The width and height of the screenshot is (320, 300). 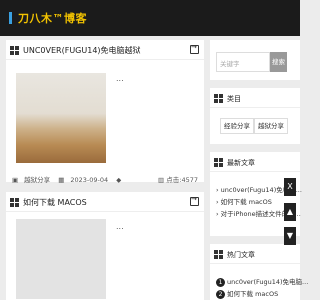 I want to click on post-views: ▥ 点击:4577, so click(x=178, y=179).